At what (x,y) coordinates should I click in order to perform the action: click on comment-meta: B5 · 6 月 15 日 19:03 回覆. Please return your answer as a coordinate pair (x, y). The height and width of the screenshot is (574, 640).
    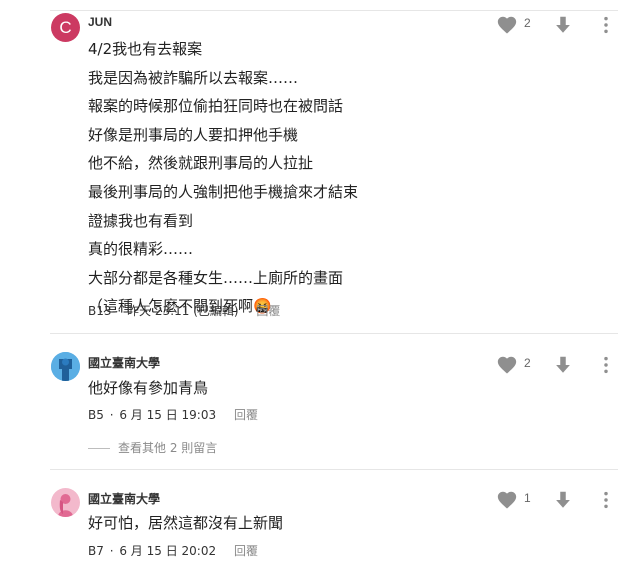
    Looking at the image, I should click on (173, 414).